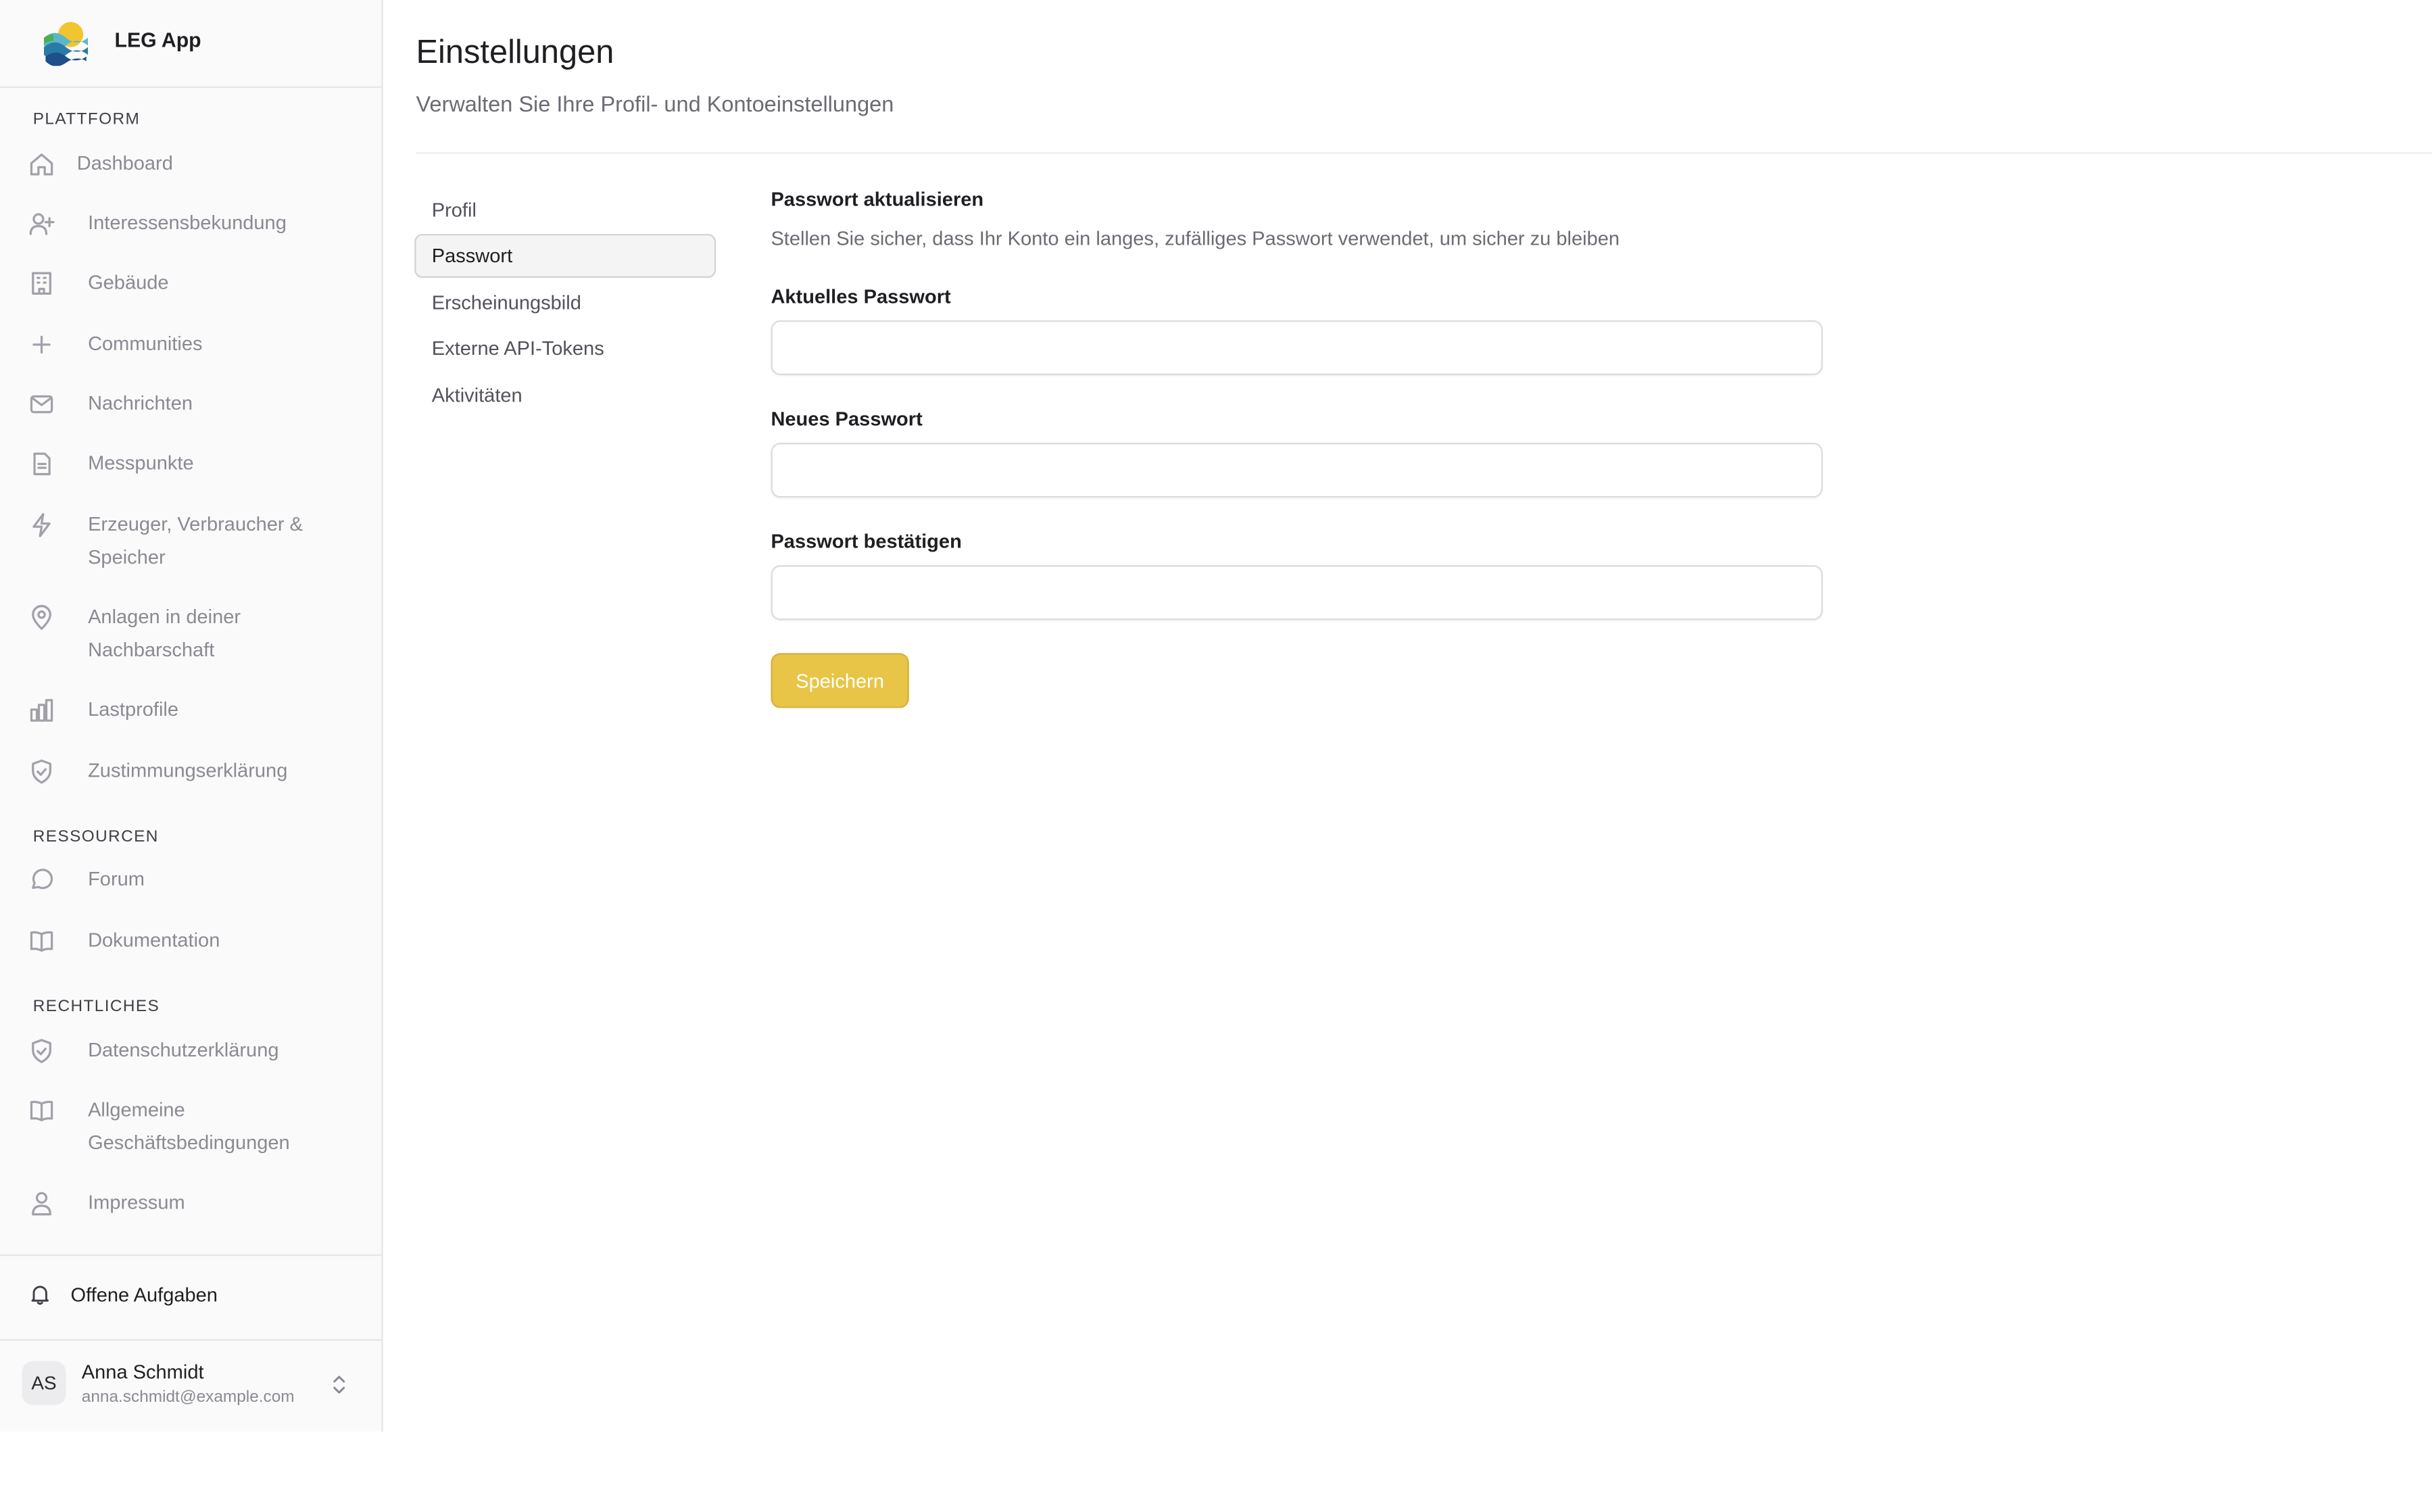  Describe the element at coordinates (144, 1295) in the screenshot. I see `open-tasks-label: Offene Aufgaben` at that location.